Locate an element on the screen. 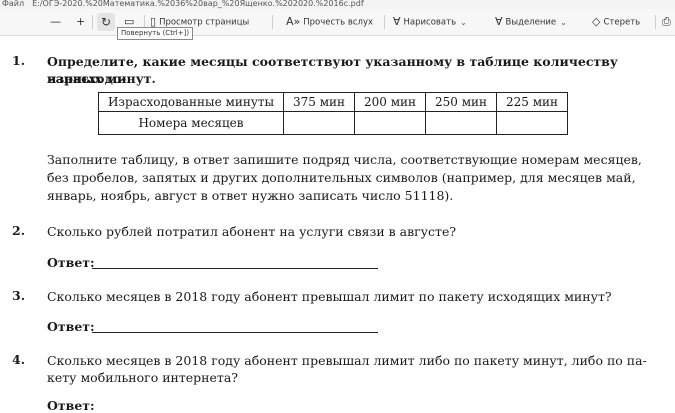  q4-line2: кету мобильного интернета? is located at coordinates (142, 377).